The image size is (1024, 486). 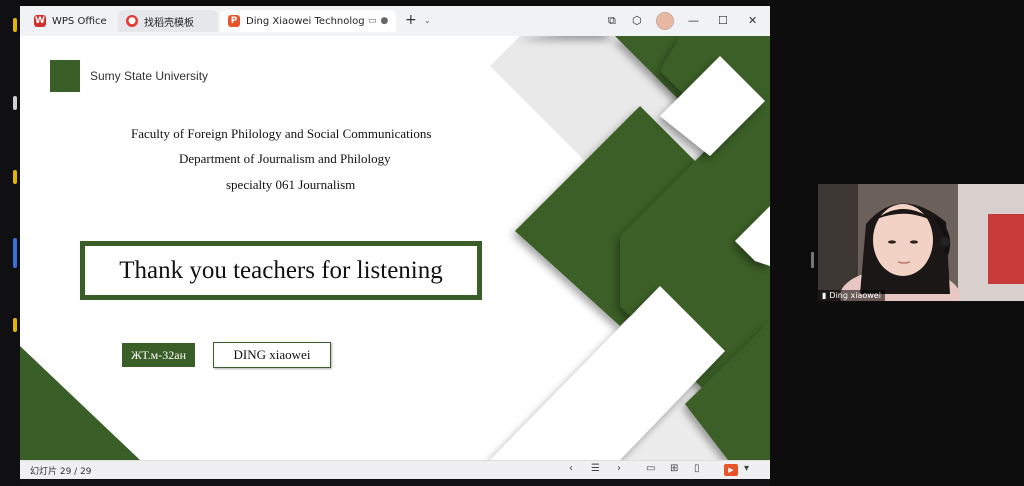 What do you see at coordinates (693, 20) in the screenshot?
I see `minimize-icon: —` at bounding box center [693, 20].